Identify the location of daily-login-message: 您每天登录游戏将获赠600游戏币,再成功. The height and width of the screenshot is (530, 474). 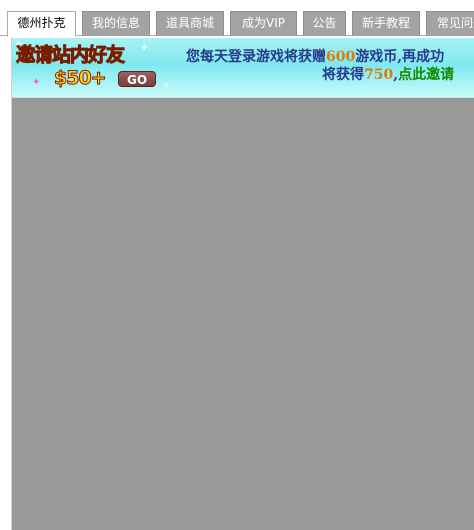
(315, 57).